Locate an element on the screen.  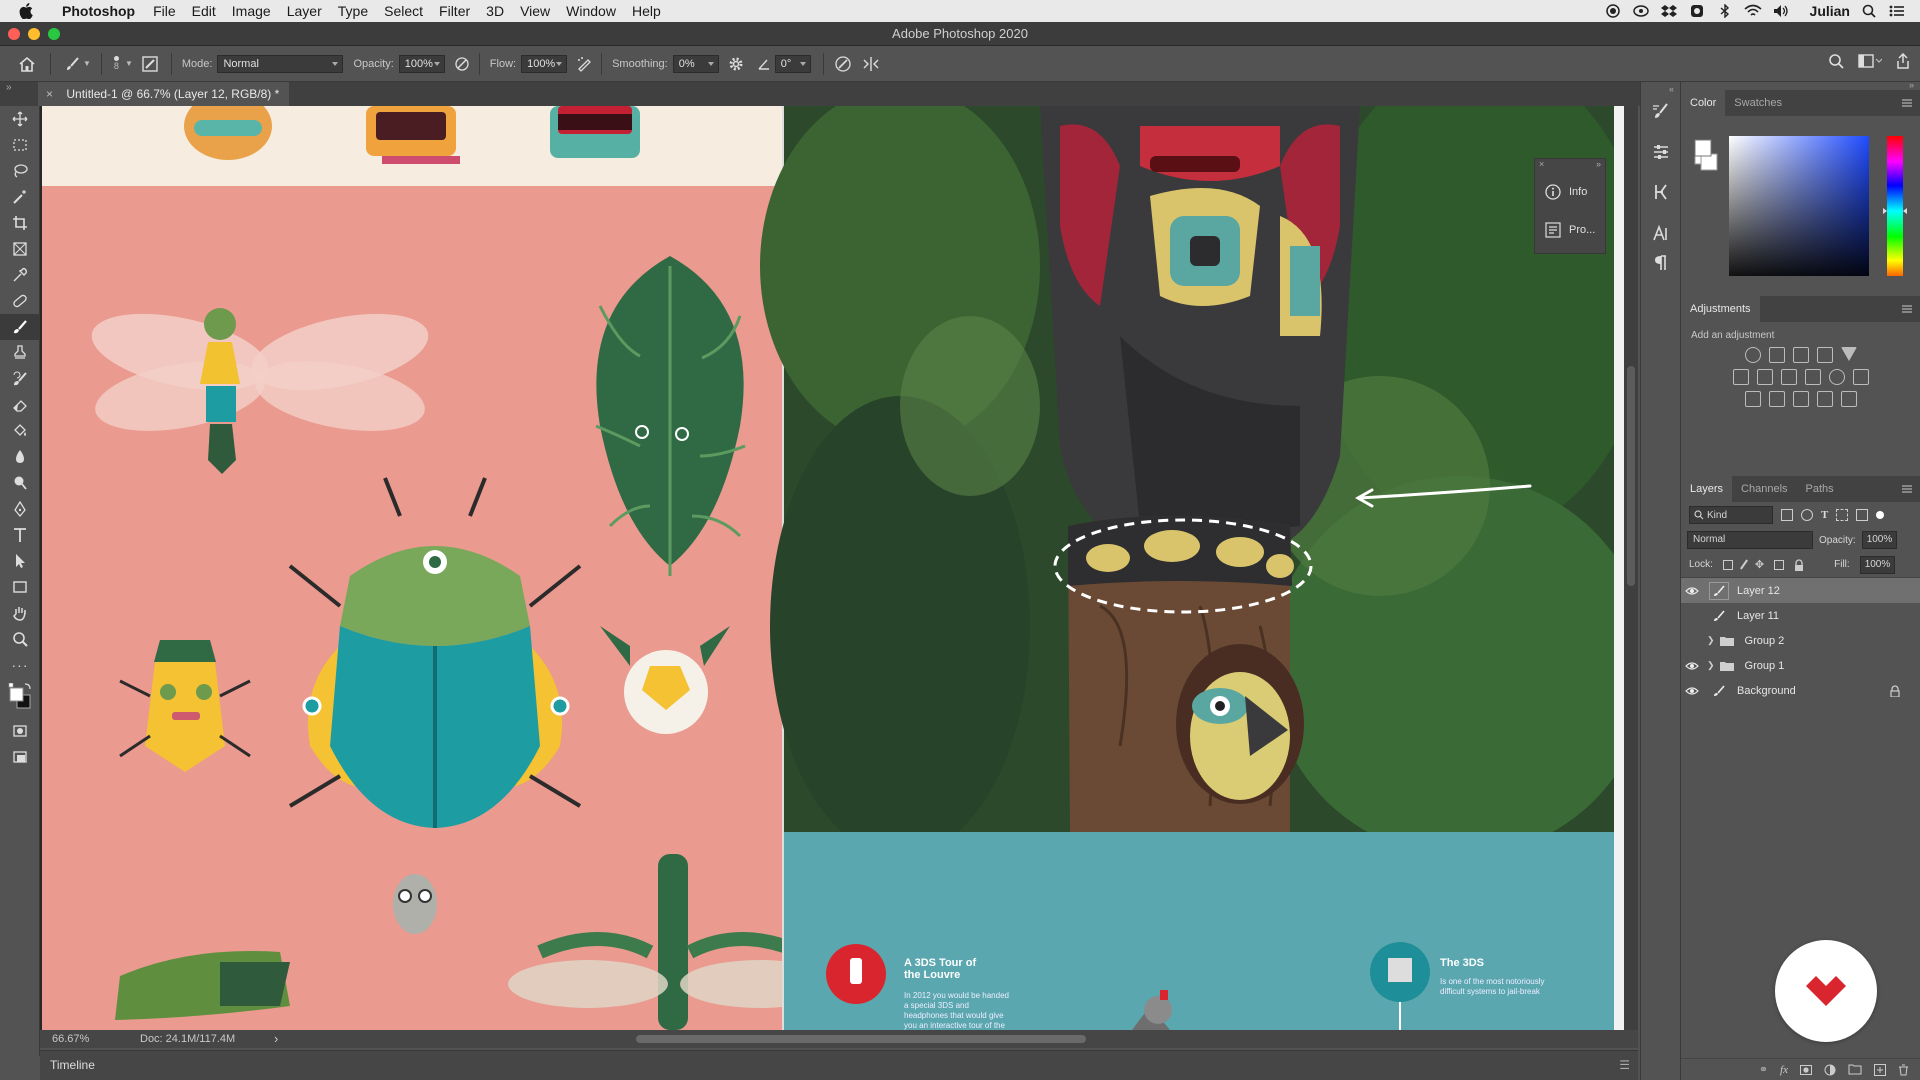
menu-edit: Edit is located at coordinates (204, 11).